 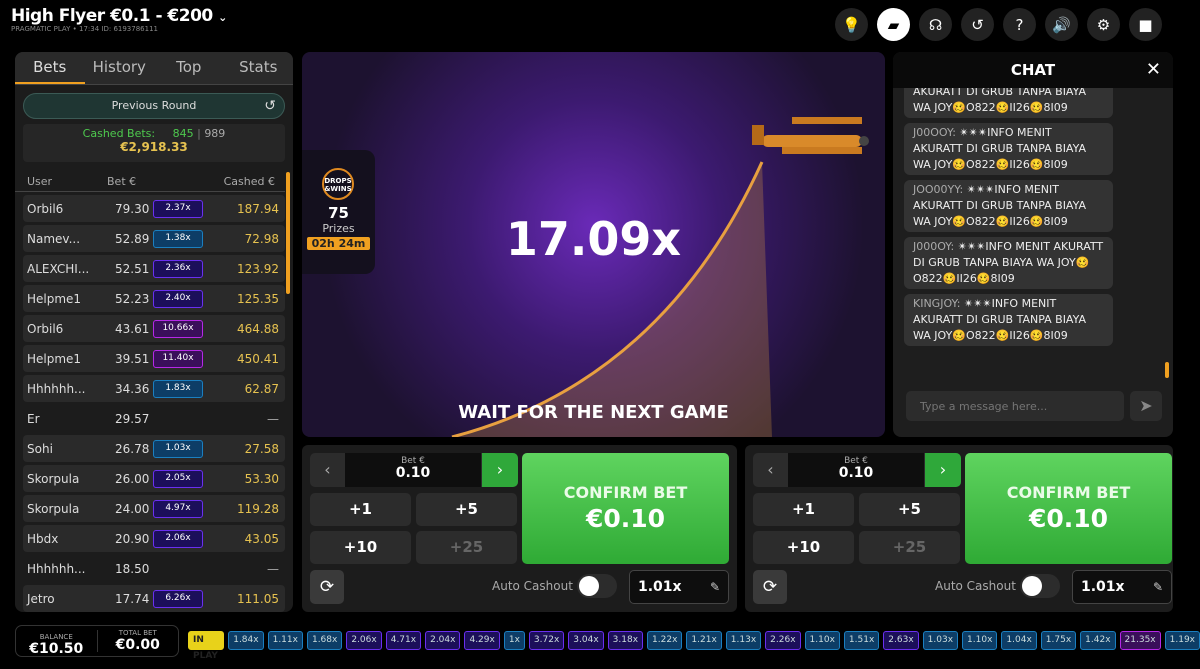 What do you see at coordinates (443, 640) in the screenshot?
I see `history-chip: 2.04x` at bounding box center [443, 640].